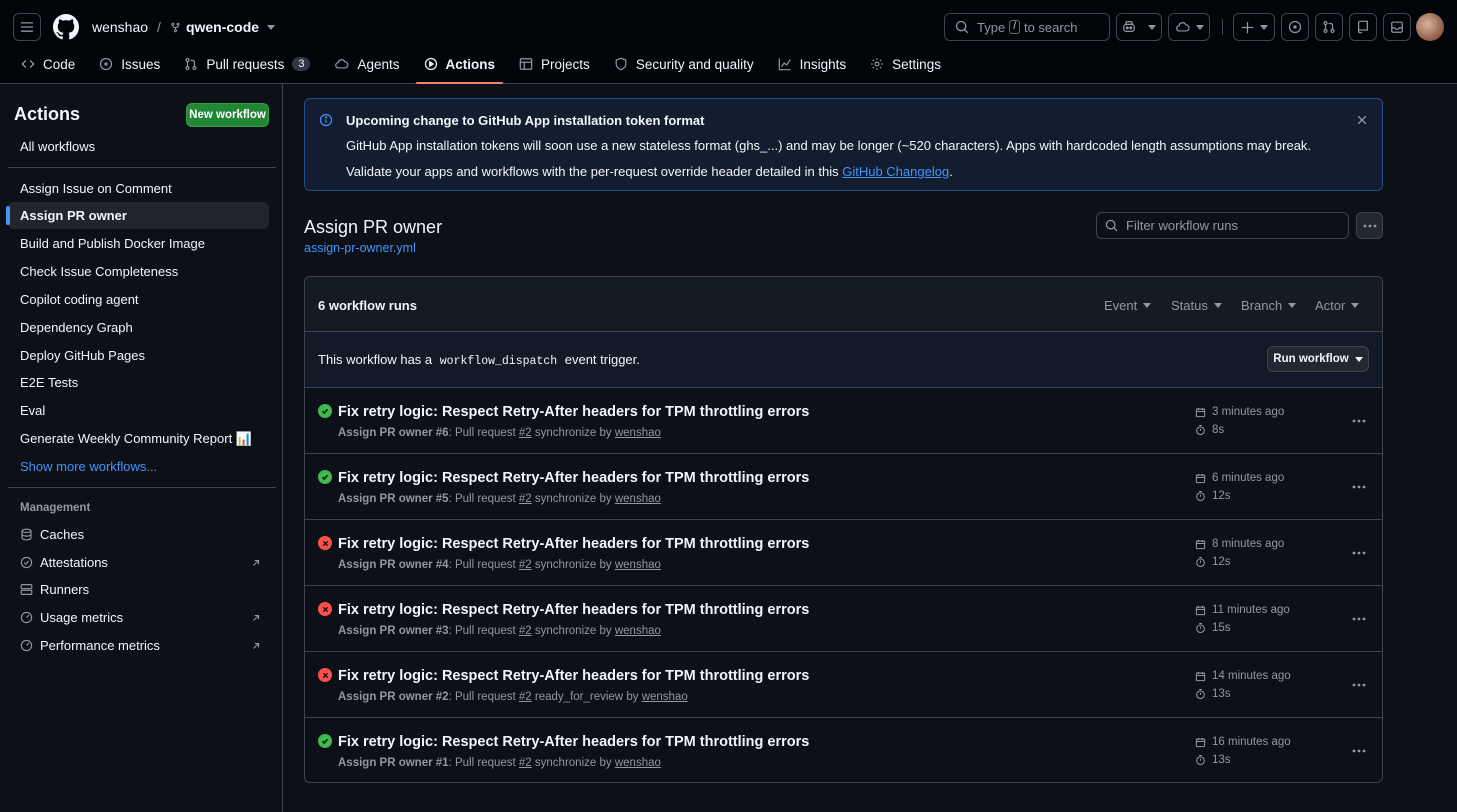 The height and width of the screenshot is (812, 1457). Describe the element at coordinates (138, 382) in the screenshot. I see `sidebar-workflow-item: E2E Tests` at that location.